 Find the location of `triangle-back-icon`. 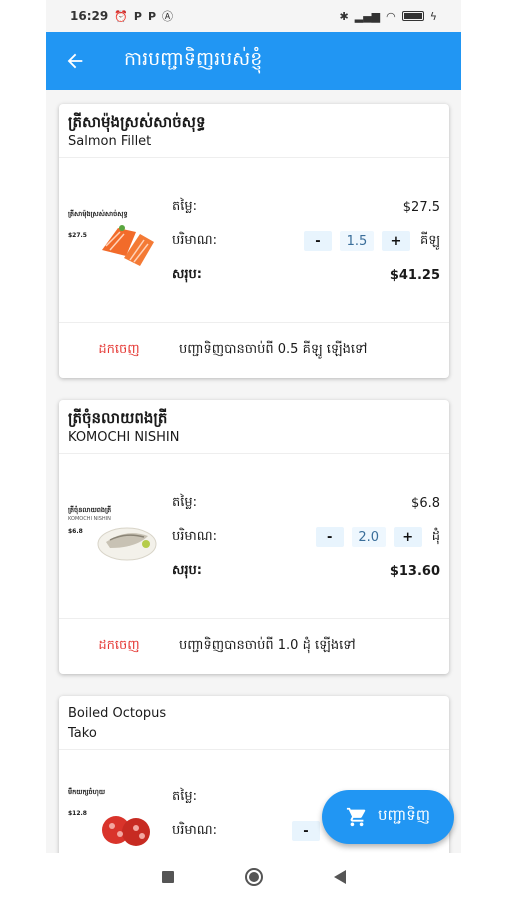

triangle-back-icon is located at coordinates (339, 876).